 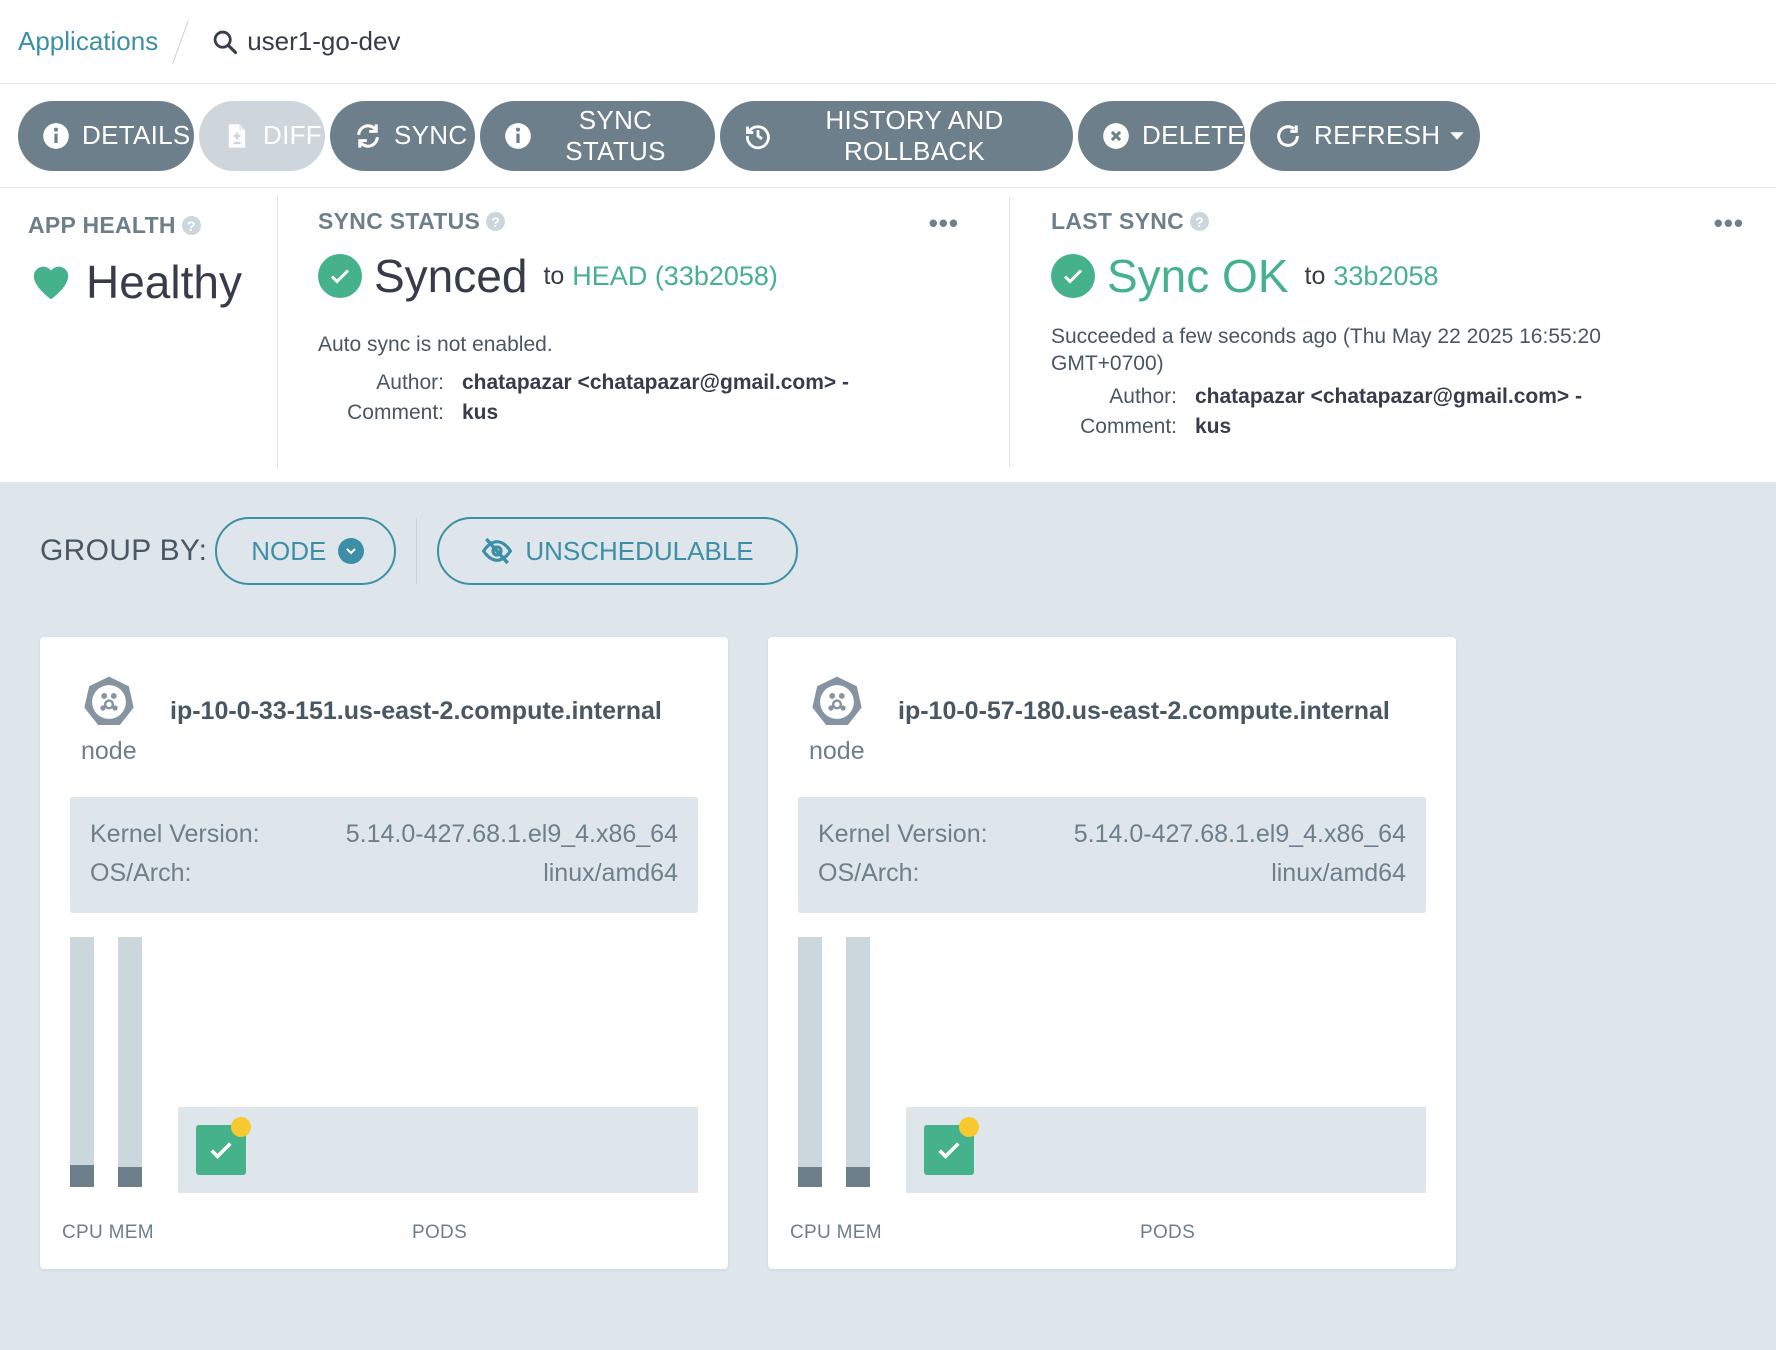 I want to click on close-circle-icon, so click(x=1116, y=135).